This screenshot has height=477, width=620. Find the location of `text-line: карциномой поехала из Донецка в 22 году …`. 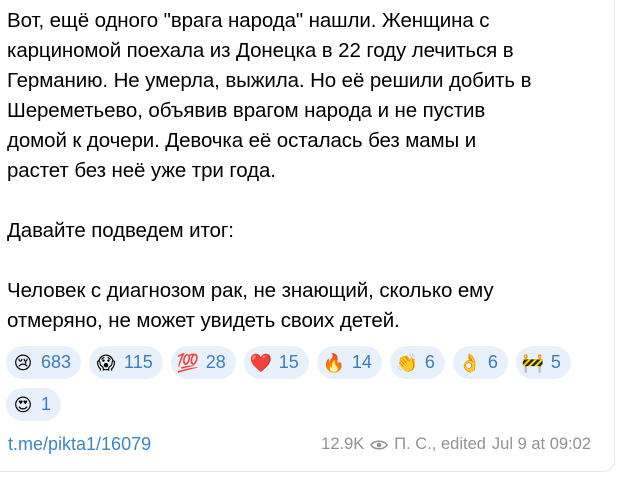

text-line: карциномой поехала из Донецка в 22 году … is located at coordinates (260, 50).